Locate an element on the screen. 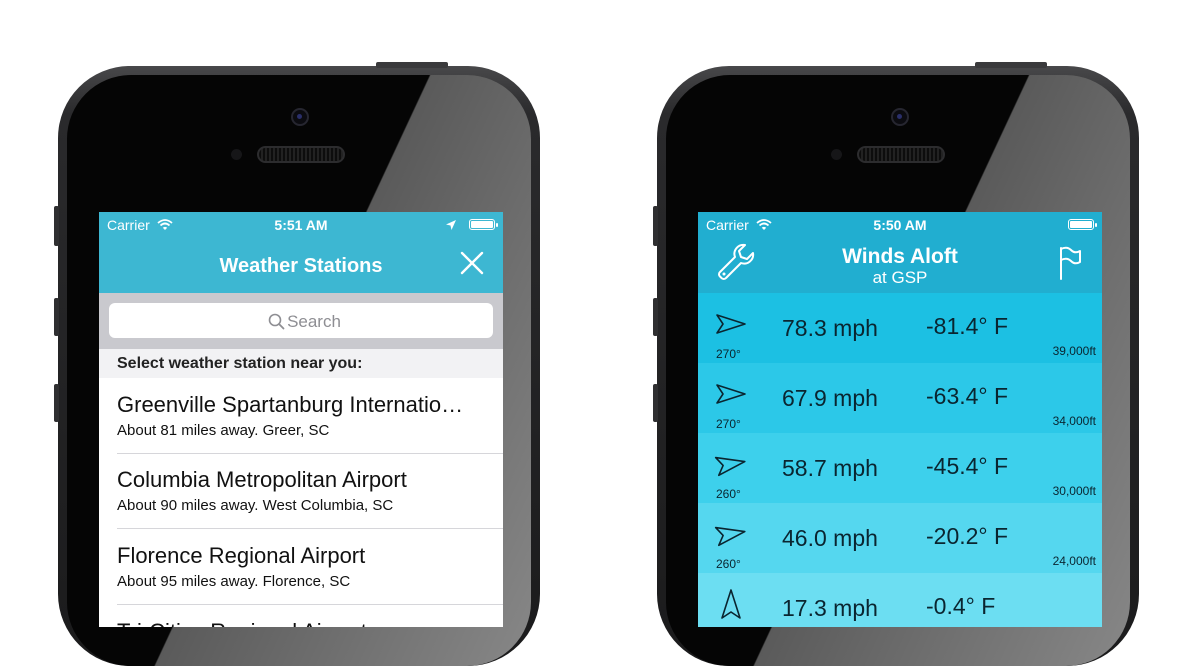  search-input: Search is located at coordinates (301, 320).